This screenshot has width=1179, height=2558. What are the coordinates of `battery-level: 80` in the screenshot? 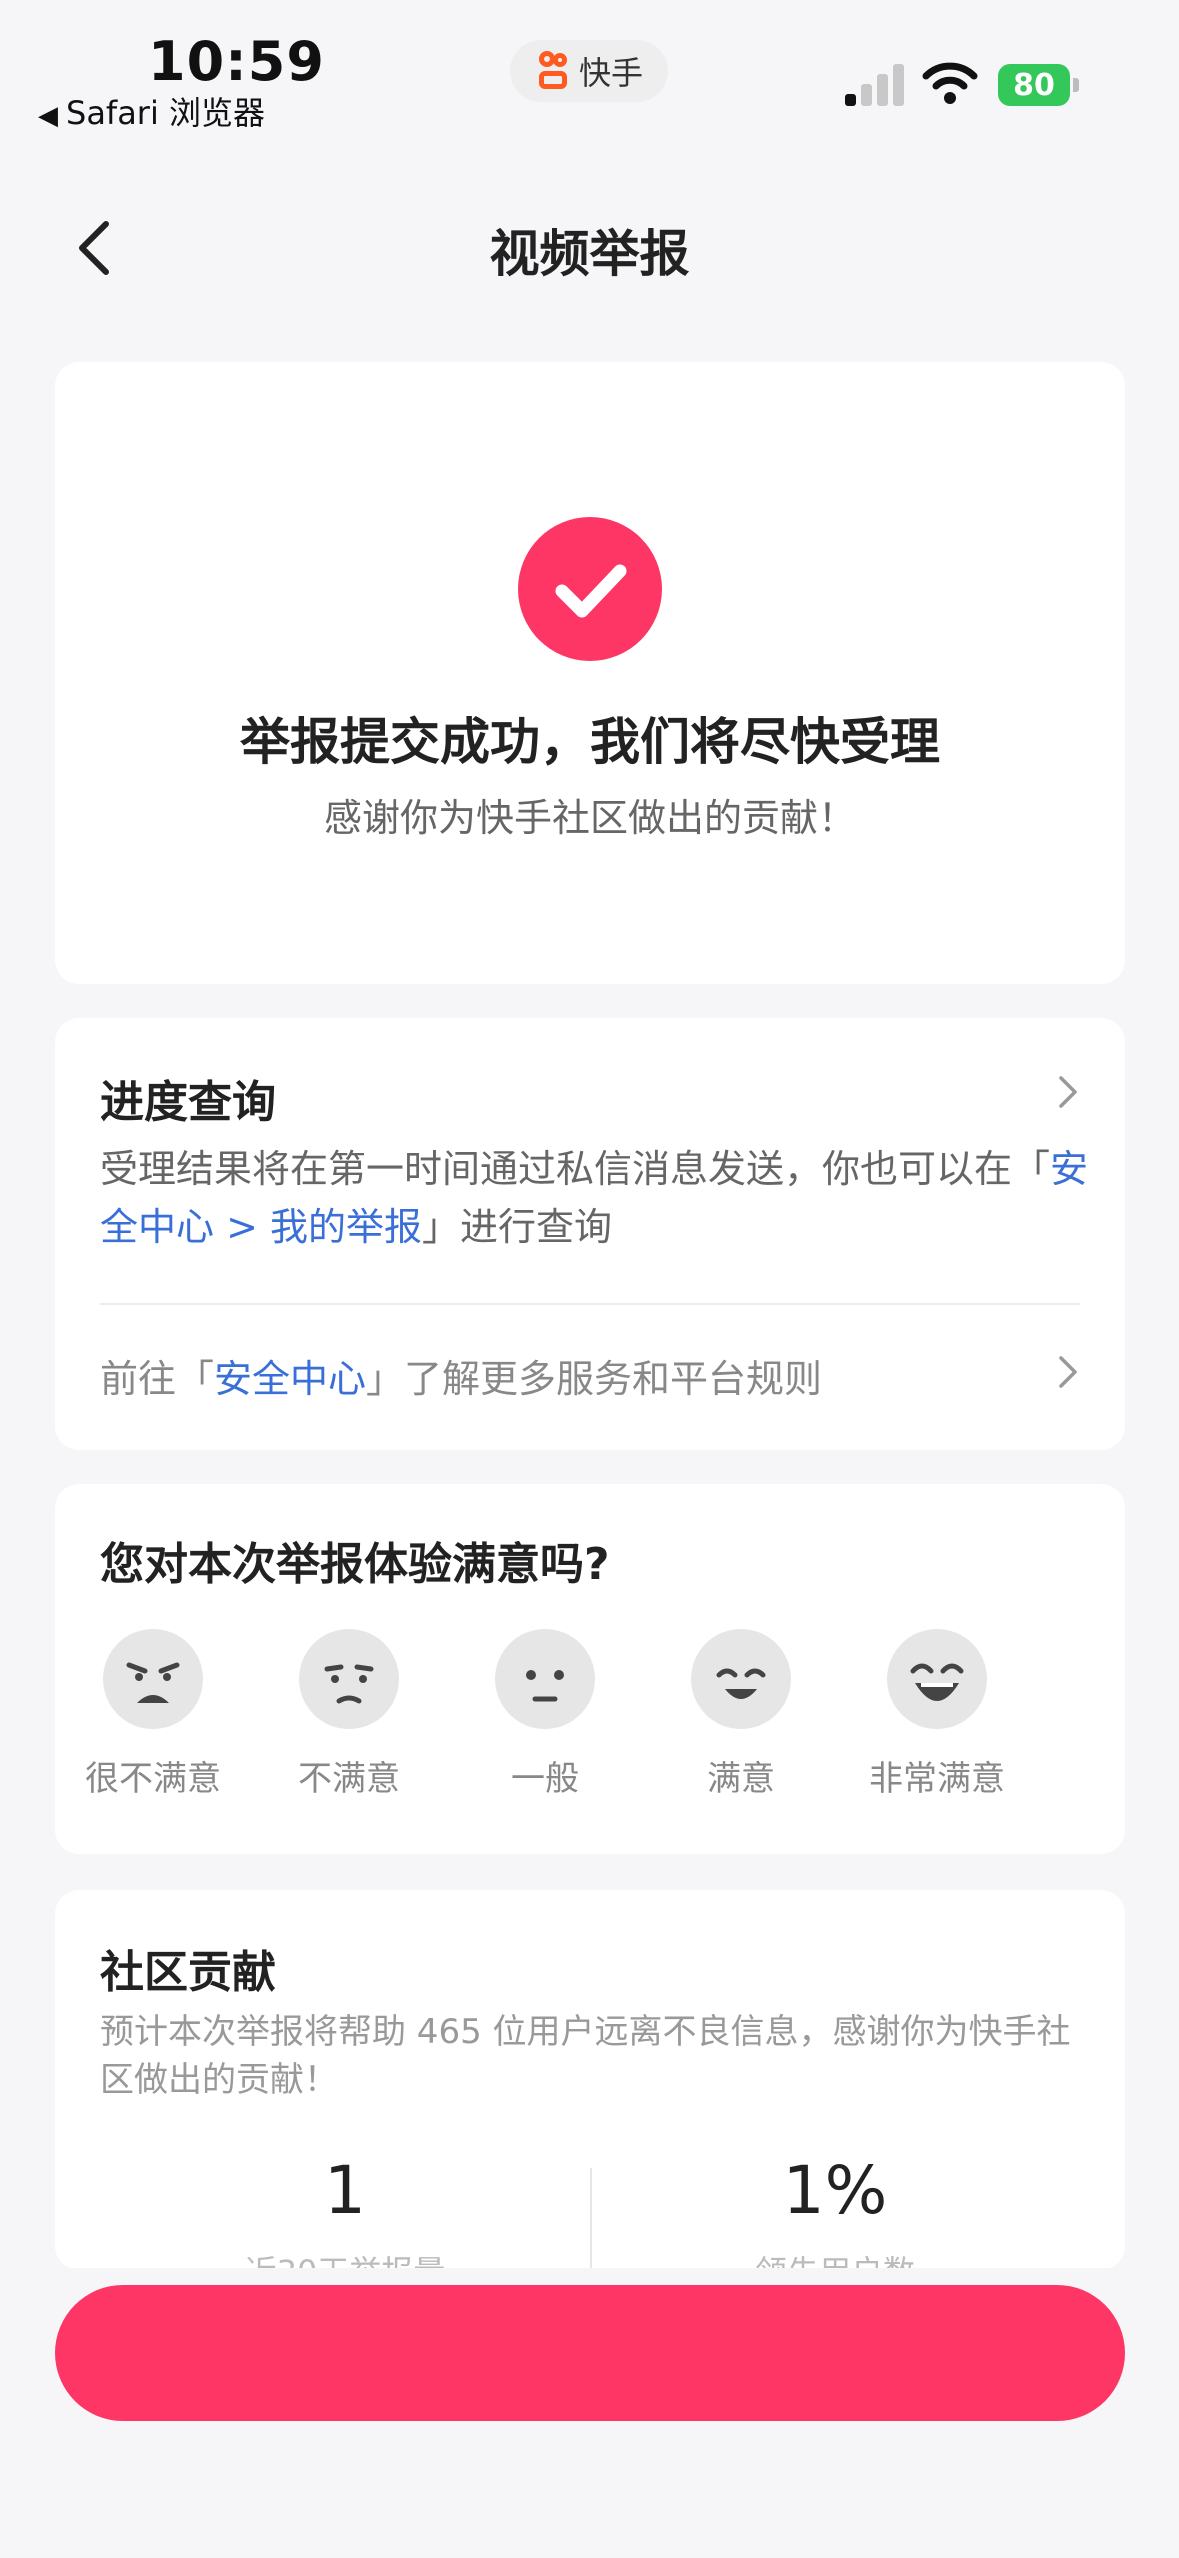 It's located at (1034, 85).